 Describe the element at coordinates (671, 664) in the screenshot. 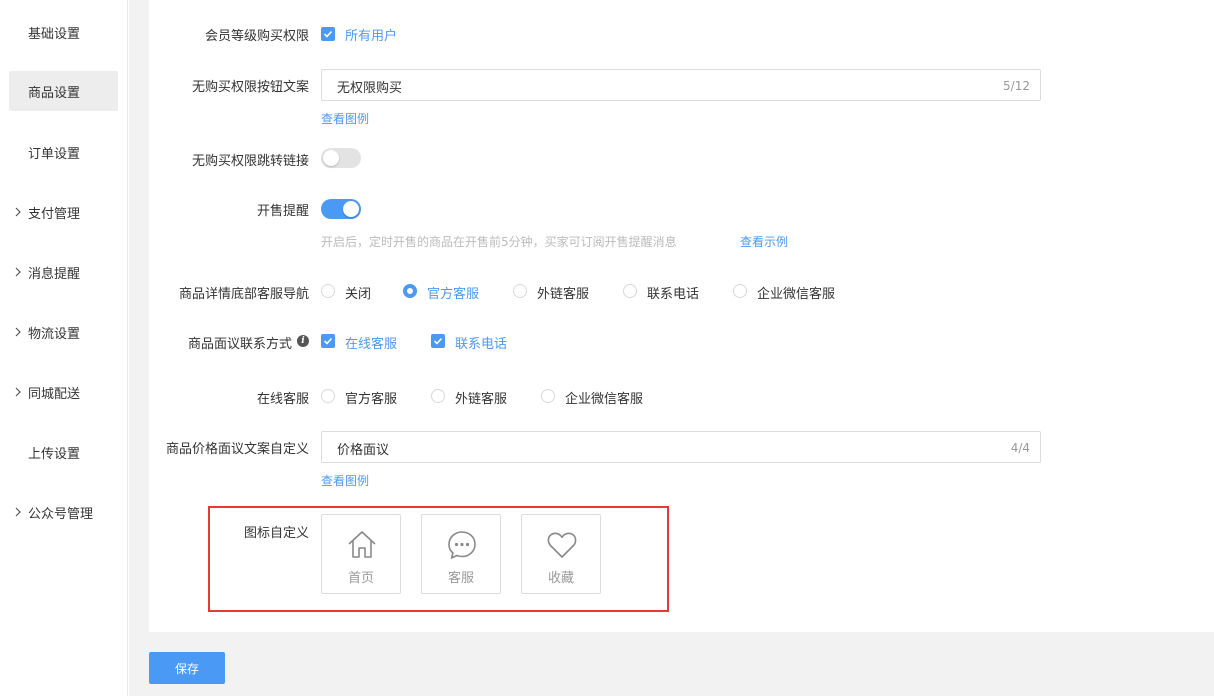

I see `footer-bar: 保存` at that location.